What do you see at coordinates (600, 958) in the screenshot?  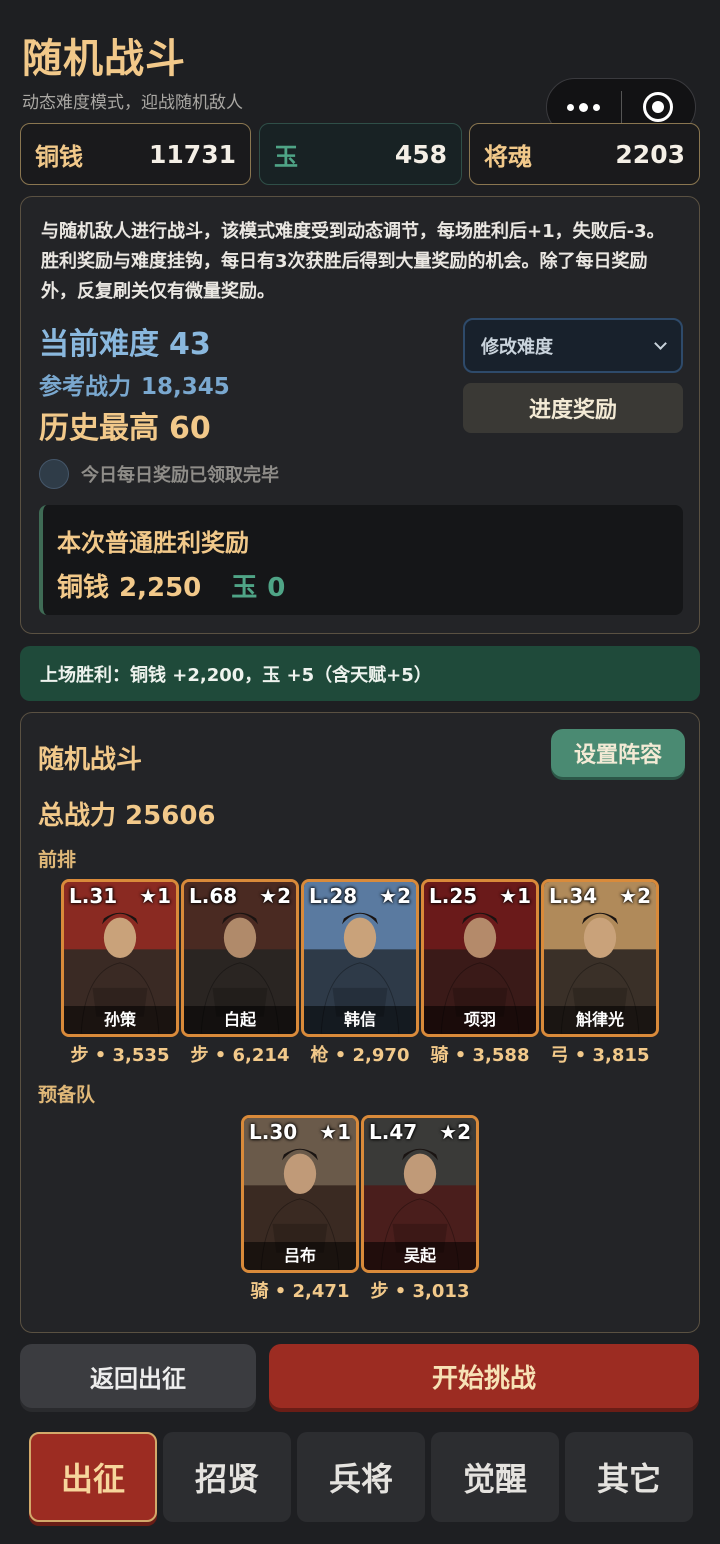 I see `hero-card: L.34 ★2 斛律光` at bounding box center [600, 958].